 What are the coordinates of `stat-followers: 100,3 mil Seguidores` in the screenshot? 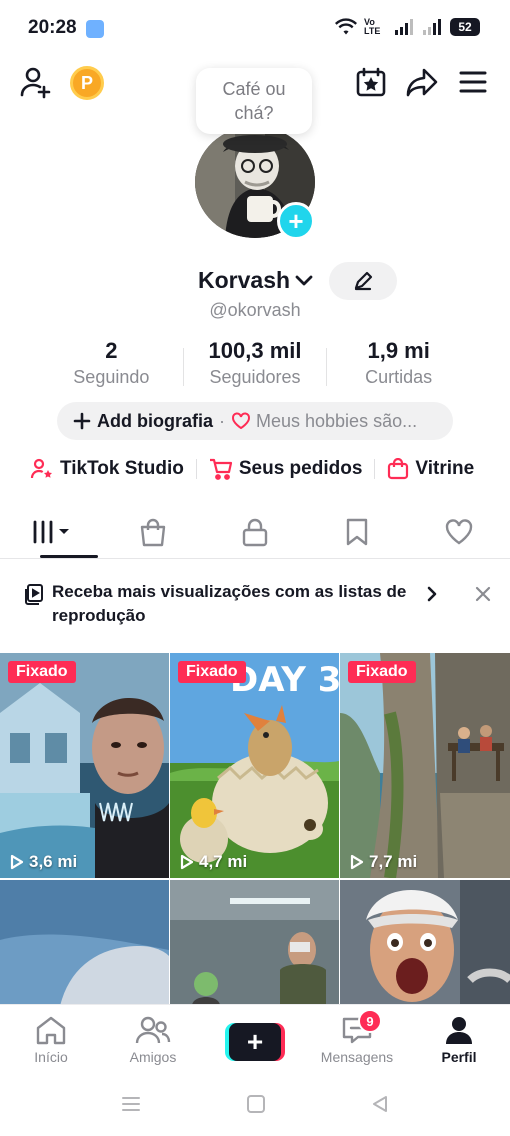 It's located at (255, 363).